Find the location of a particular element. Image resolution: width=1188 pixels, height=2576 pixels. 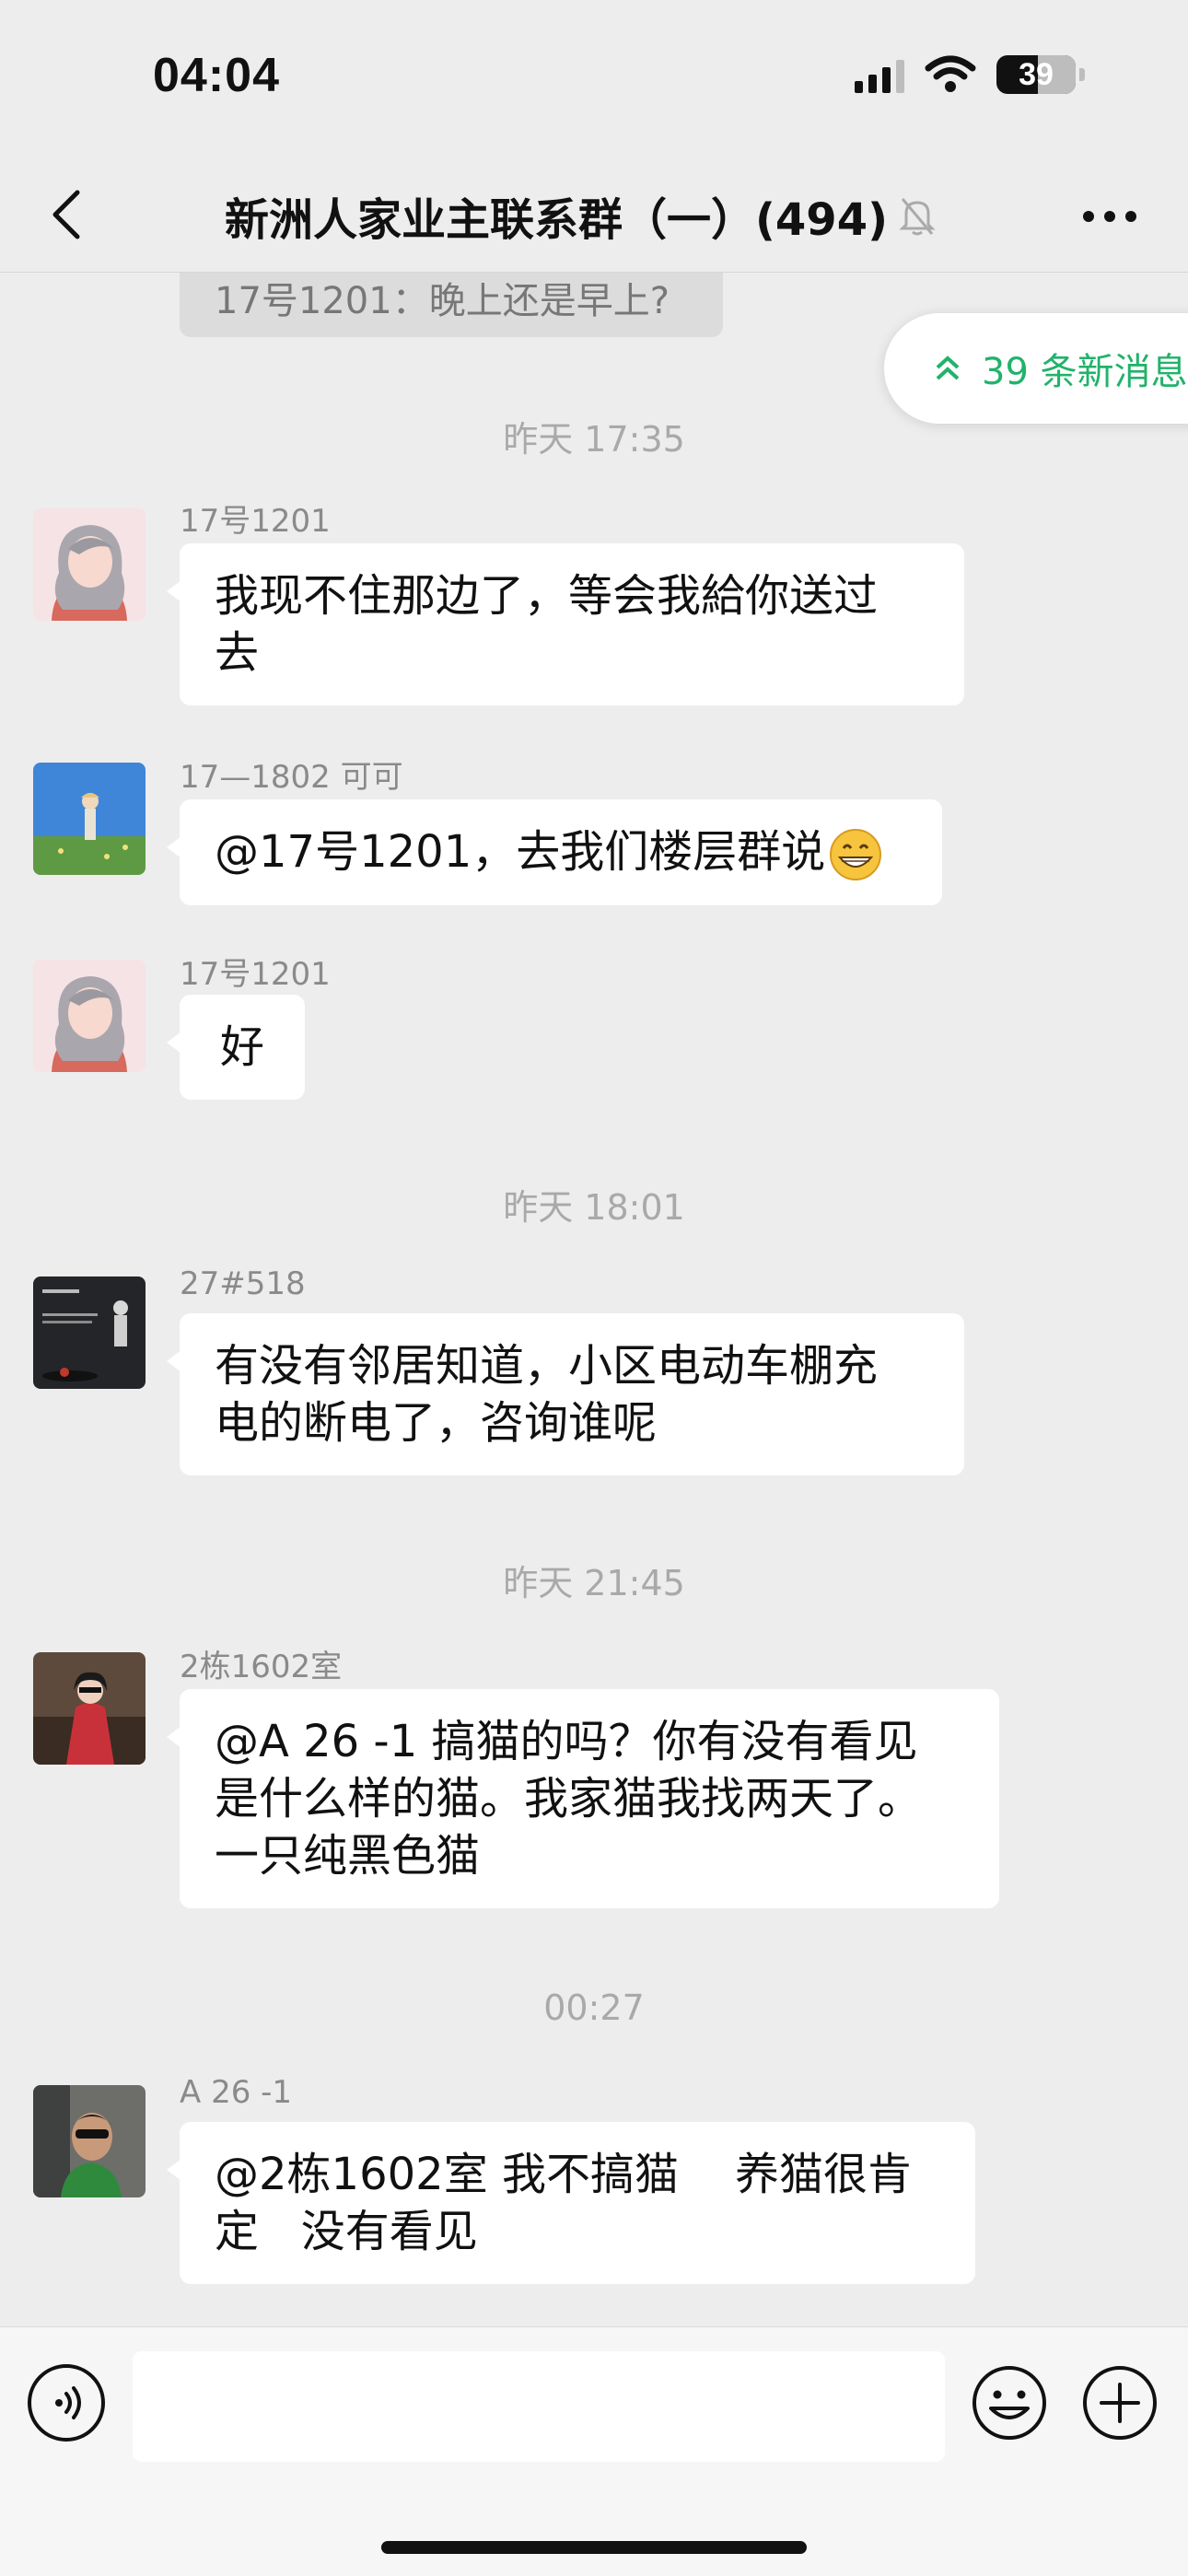

timestamp: 昨天 17:35 is located at coordinates (594, 440).